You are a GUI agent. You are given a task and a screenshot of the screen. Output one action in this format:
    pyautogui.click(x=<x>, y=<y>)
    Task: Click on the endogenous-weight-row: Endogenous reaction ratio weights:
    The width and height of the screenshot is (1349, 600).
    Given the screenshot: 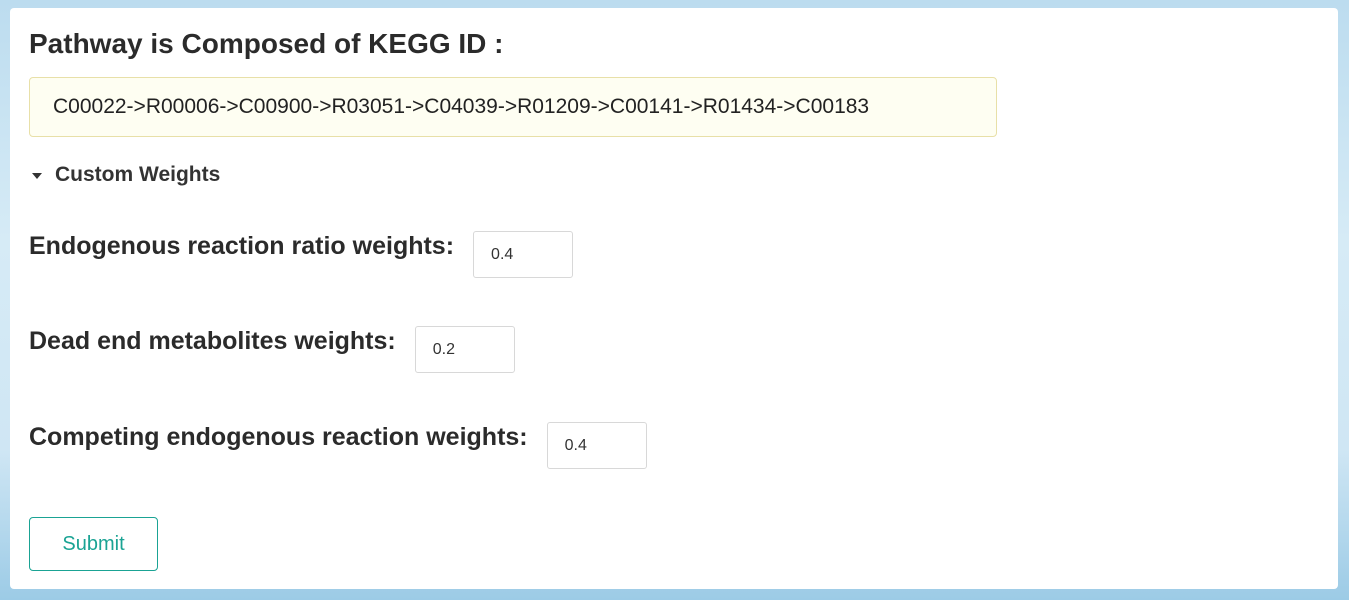 What is the action you would take?
    pyautogui.click(x=301, y=254)
    